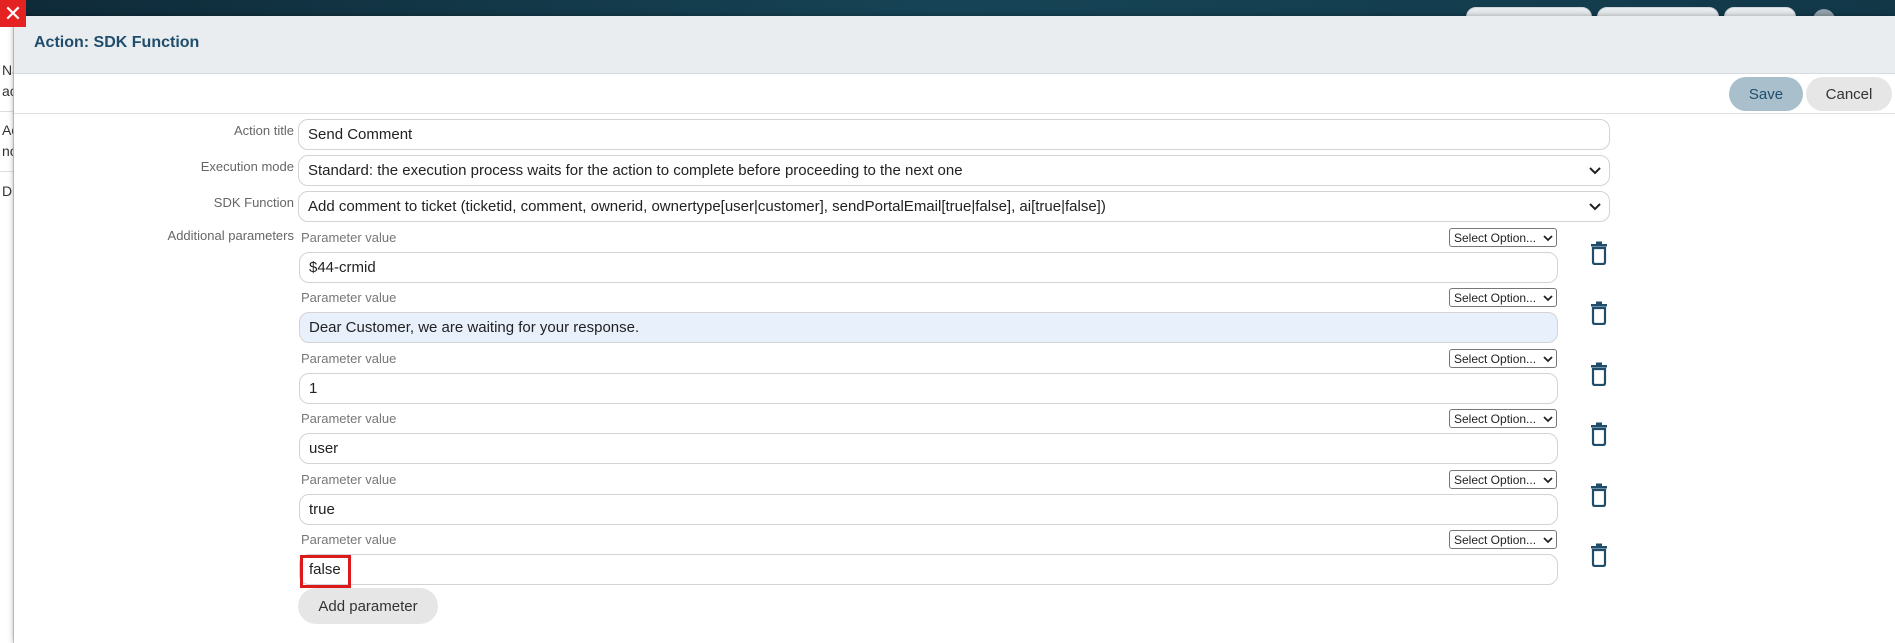 Image resolution: width=1895 pixels, height=643 pixels. Describe the element at coordinates (928, 267) in the screenshot. I see `parameter-value-input: $44-crmid` at that location.